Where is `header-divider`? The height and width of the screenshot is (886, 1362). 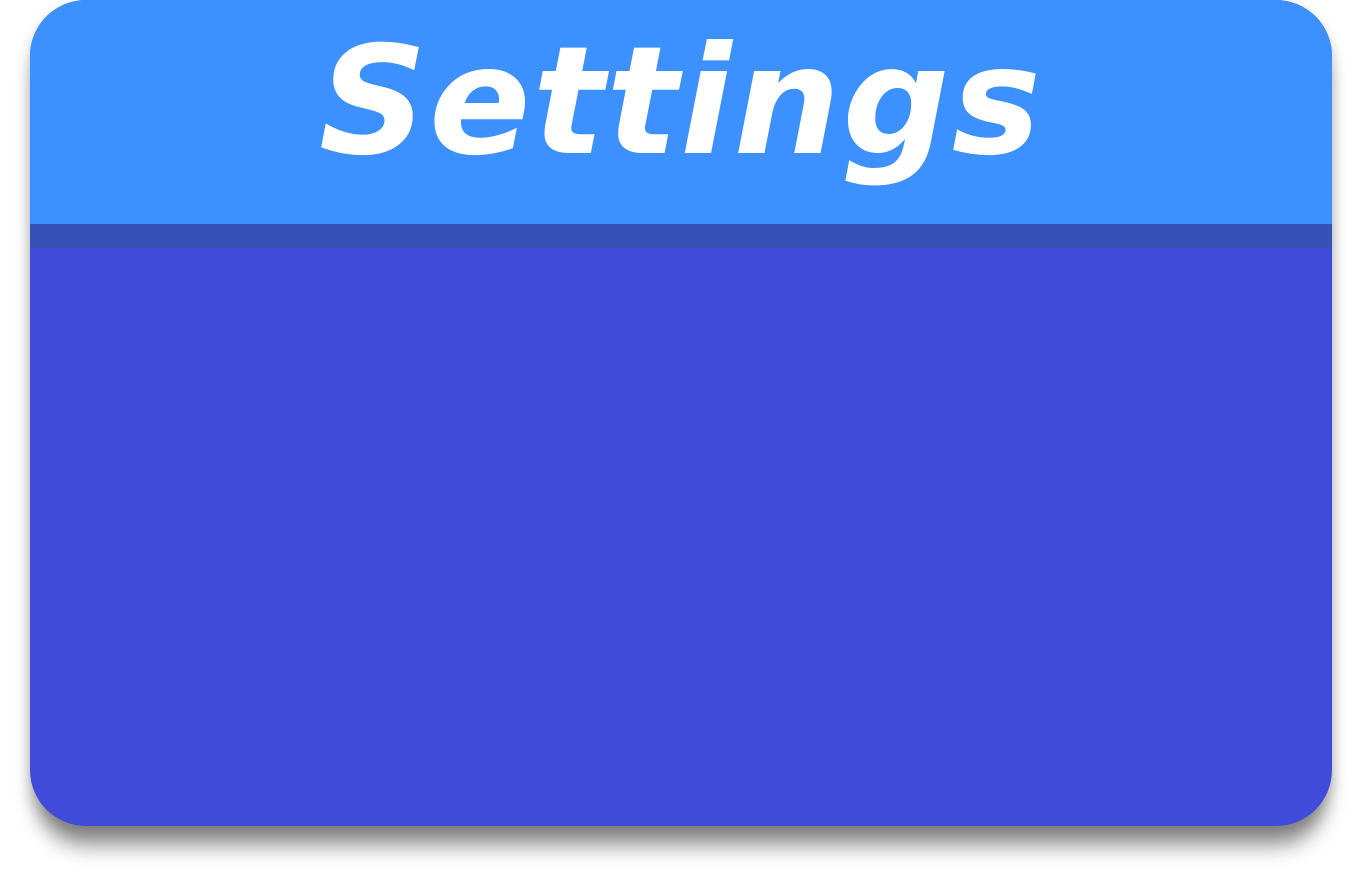 header-divider is located at coordinates (681, 236).